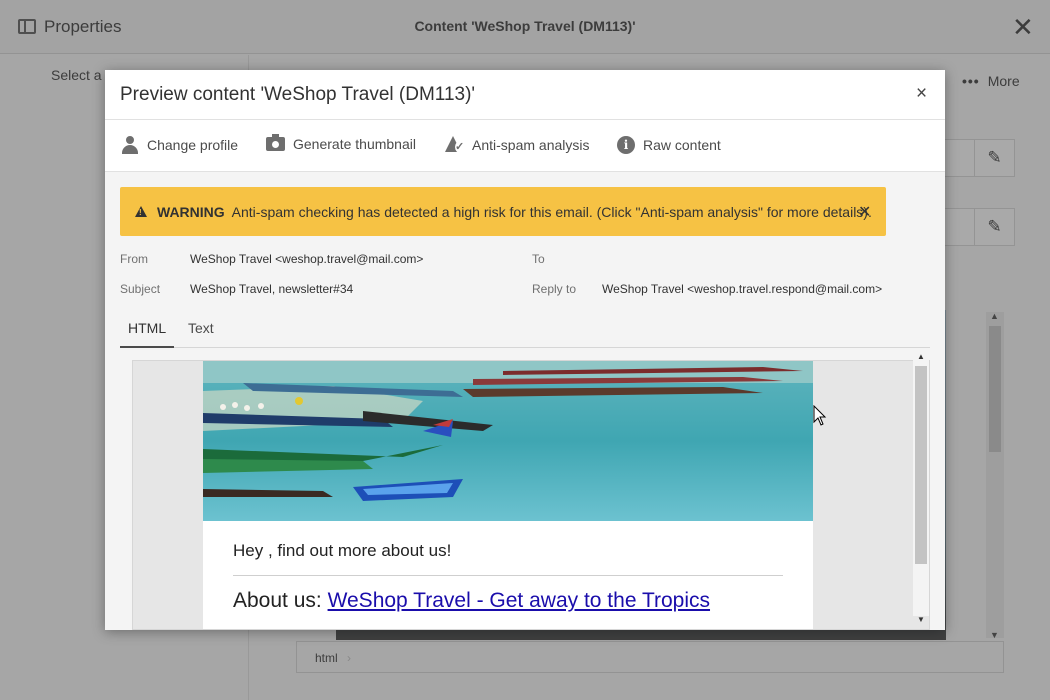  What do you see at coordinates (191, 211) in the screenshot?
I see `warning-label: WARNING` at bounding box center [191, 211].